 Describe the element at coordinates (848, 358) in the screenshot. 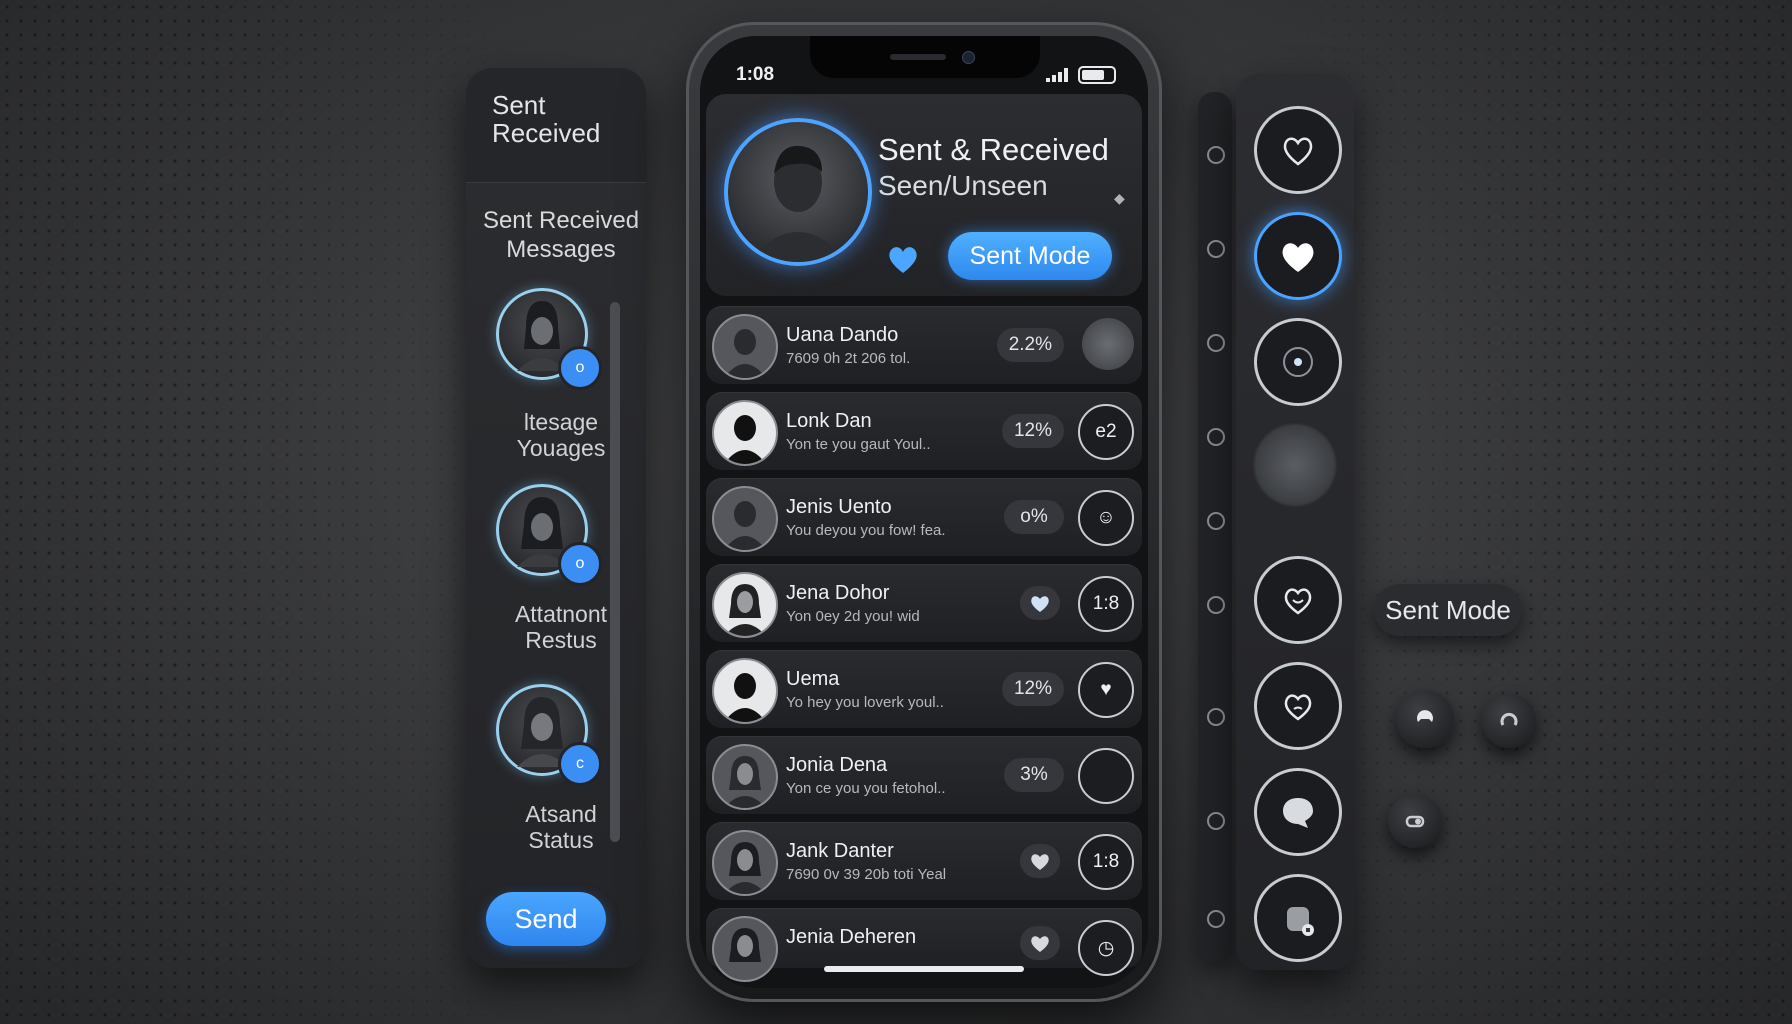

I see `contact-message: 7609 0h 2t 206 tol.` at that location.